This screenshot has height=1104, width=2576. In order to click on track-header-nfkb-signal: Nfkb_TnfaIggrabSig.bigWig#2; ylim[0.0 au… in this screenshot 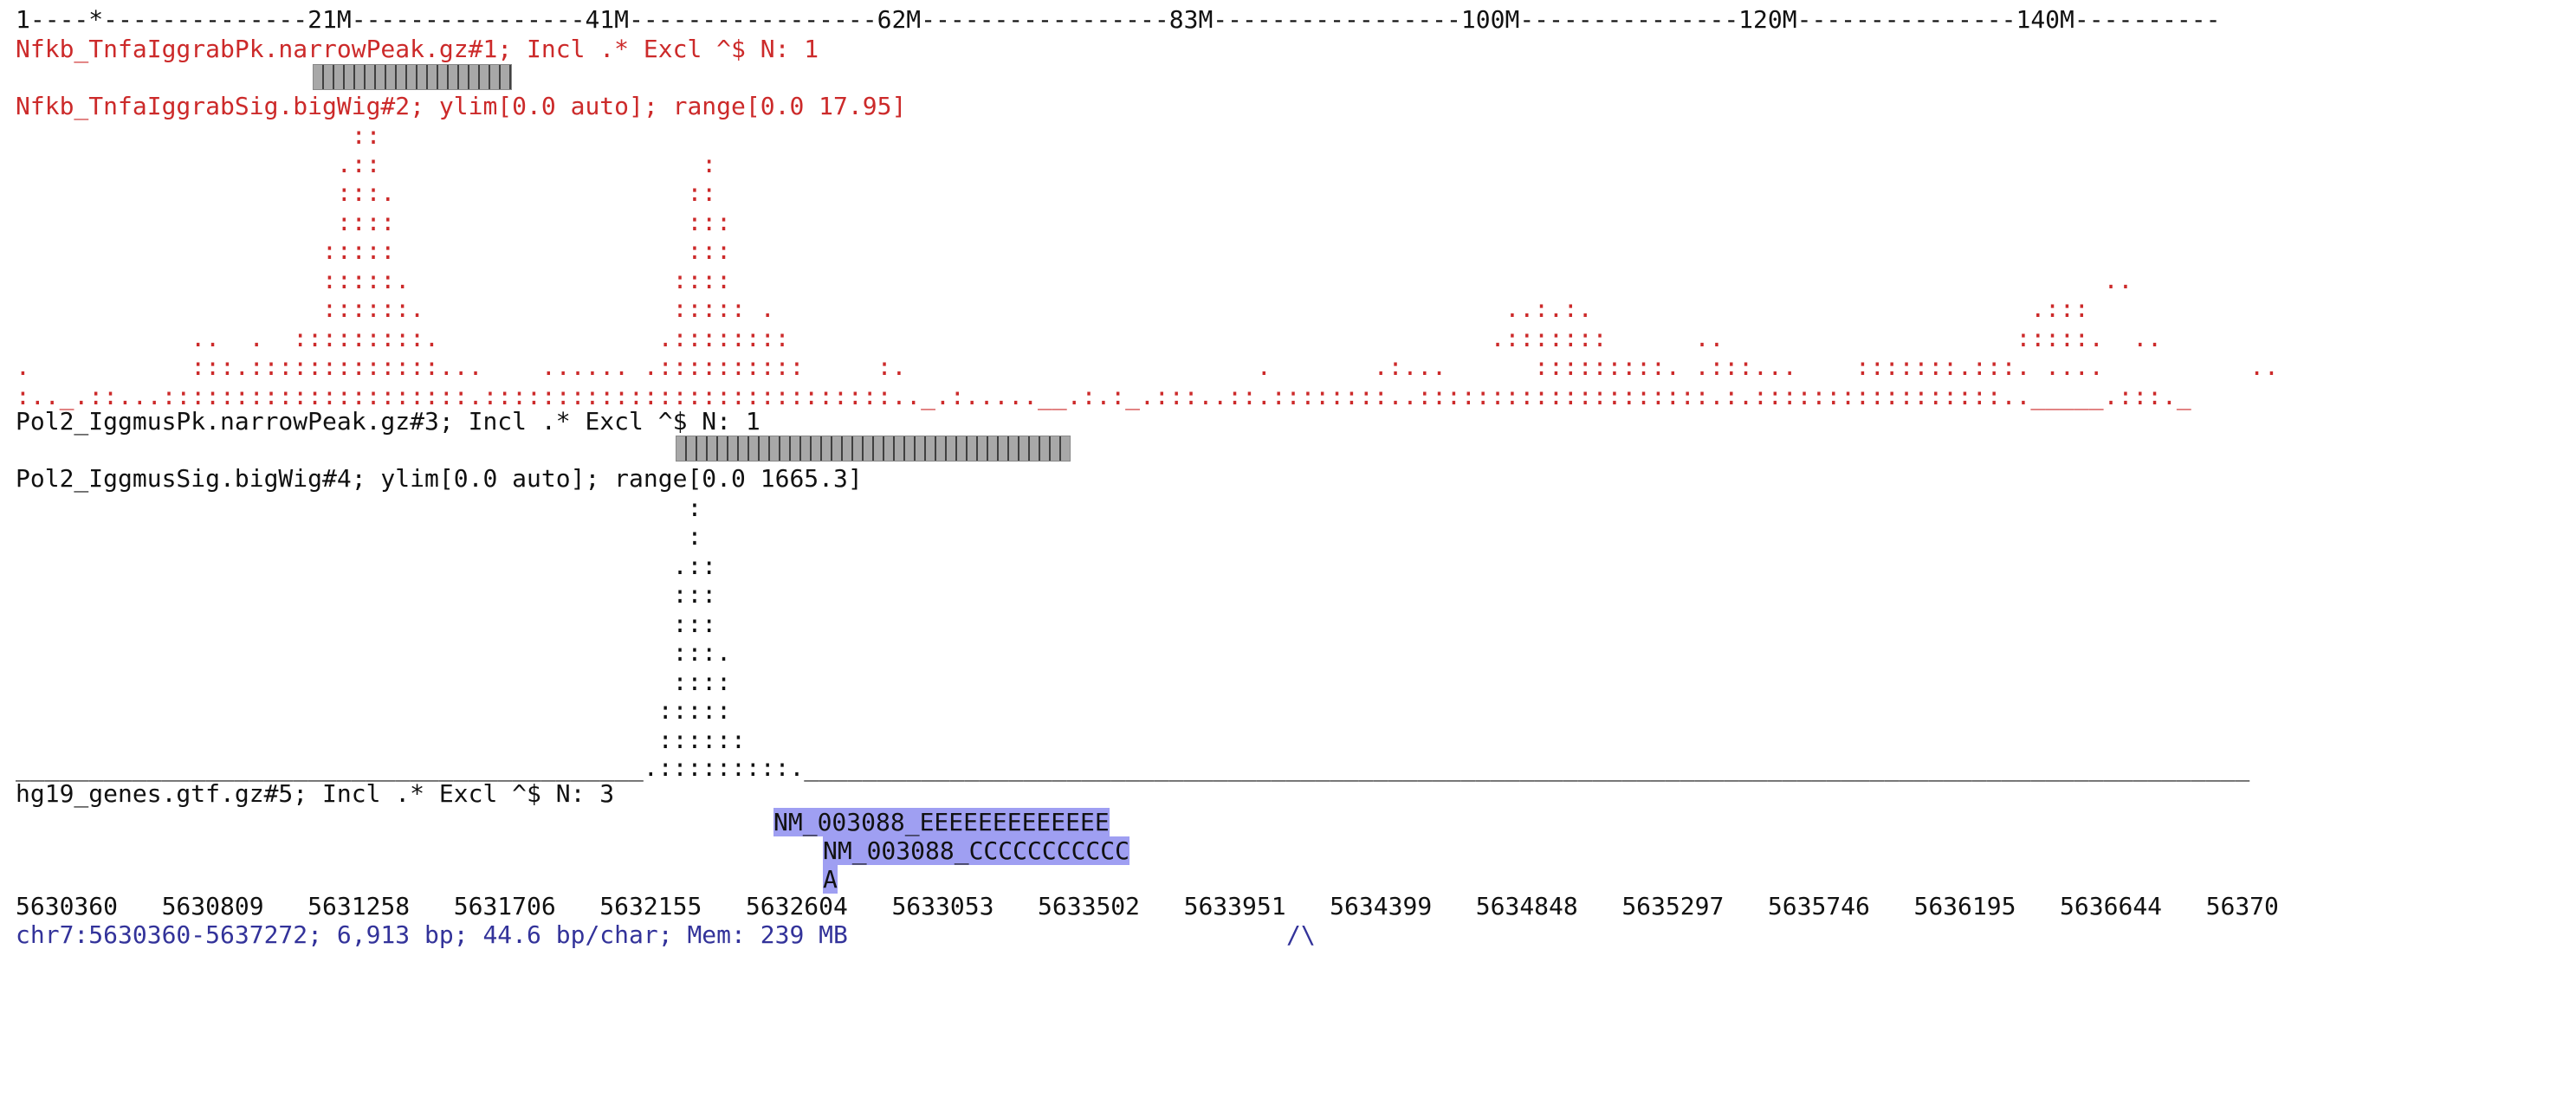, I will do `click(461, 106)`.